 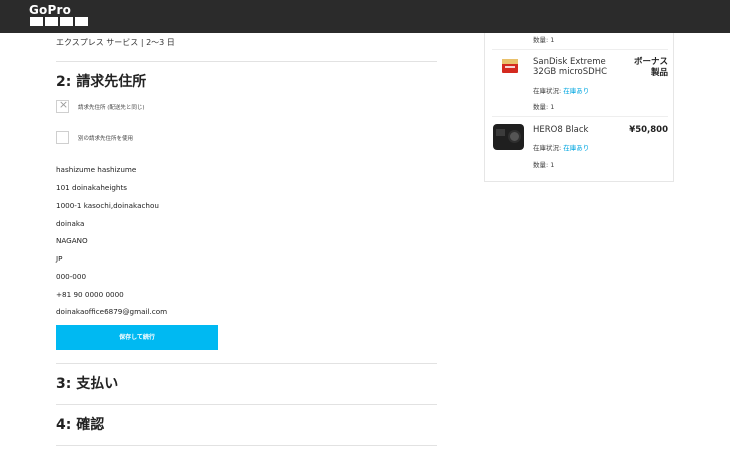 I want to click on use-other-billing-checkbox, so click(x=62, y=137).